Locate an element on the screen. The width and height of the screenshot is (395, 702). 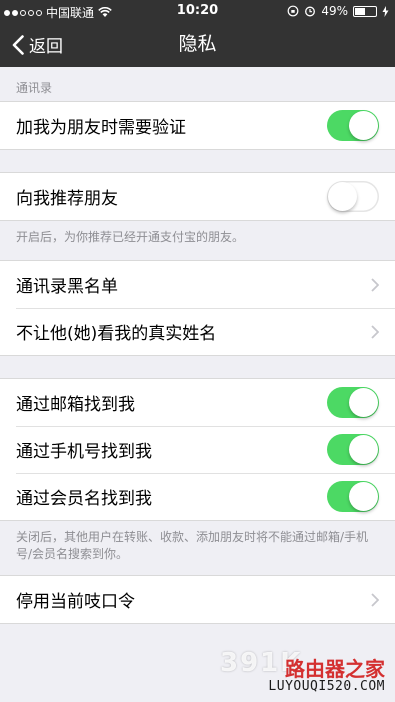
status-bar: 中国联通 10:20 49% is located at coordinates (197, 11).